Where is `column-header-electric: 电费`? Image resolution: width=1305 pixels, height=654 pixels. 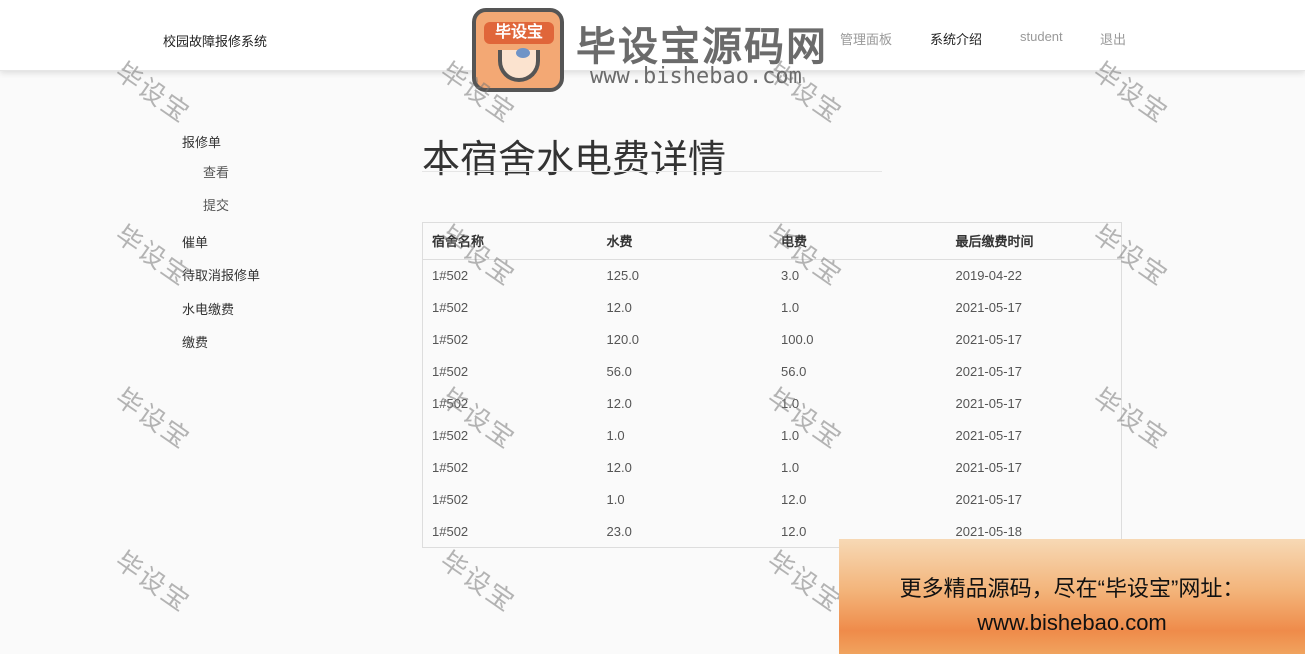 column-header-electric: 电费 is located at coordinates (859, 241).